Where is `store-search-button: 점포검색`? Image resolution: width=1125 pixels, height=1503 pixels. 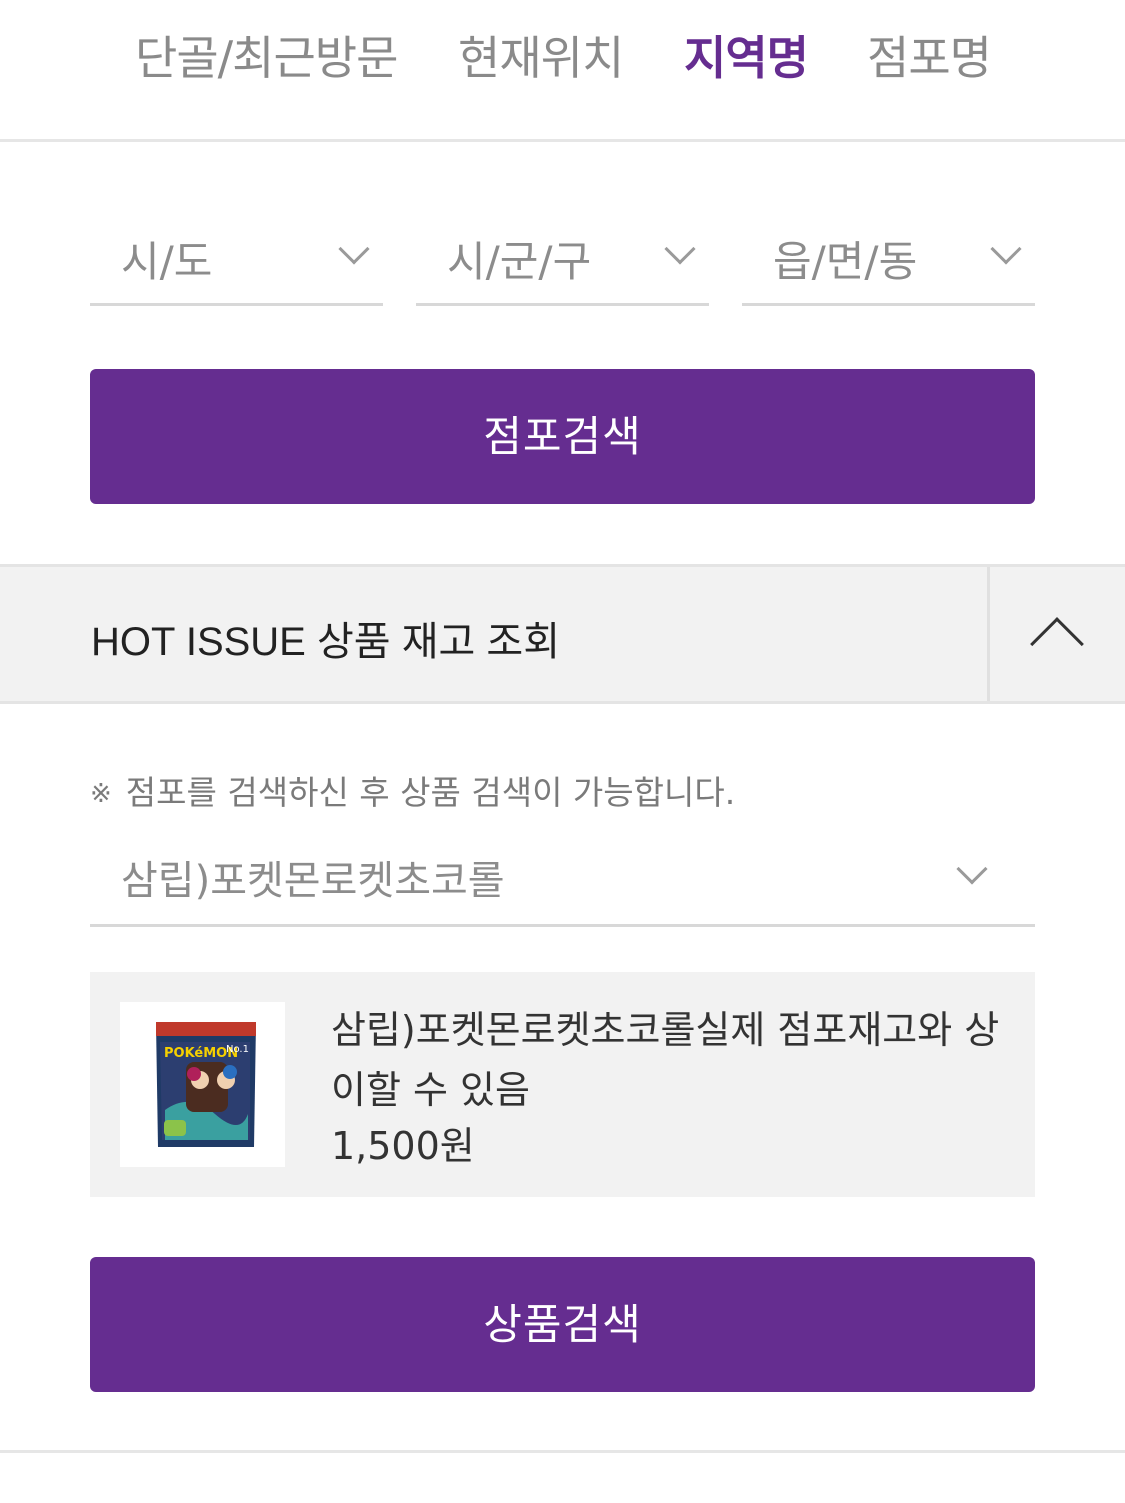 store-search-button: 점포검색 is located at coordinates (562, 436).